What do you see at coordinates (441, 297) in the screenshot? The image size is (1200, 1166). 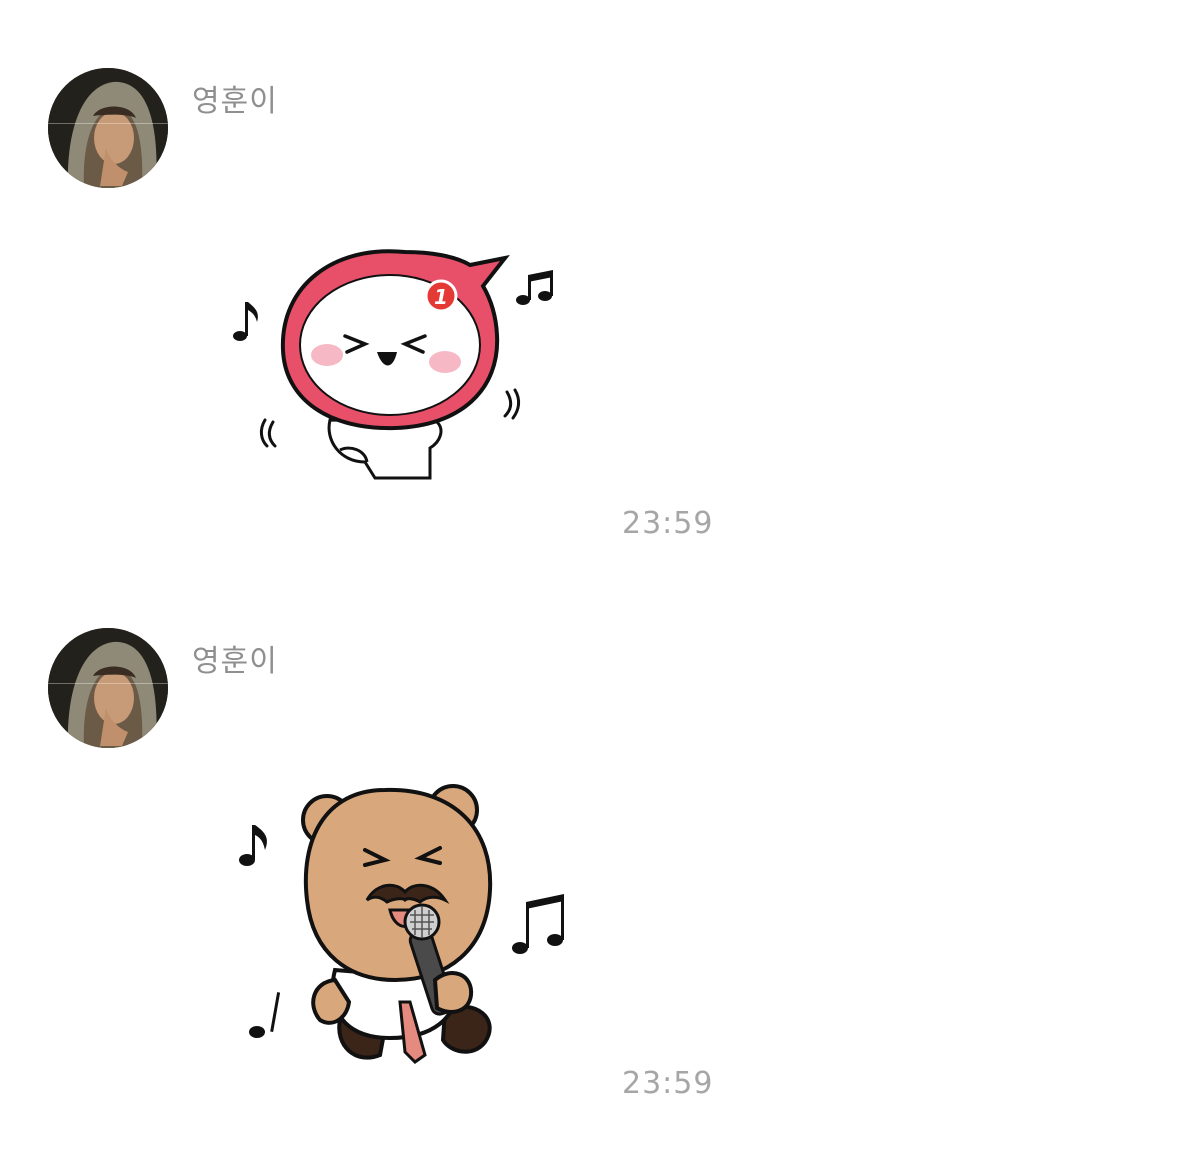 I see `sticker-badge-count: 1` at bounding box center [441, 297].